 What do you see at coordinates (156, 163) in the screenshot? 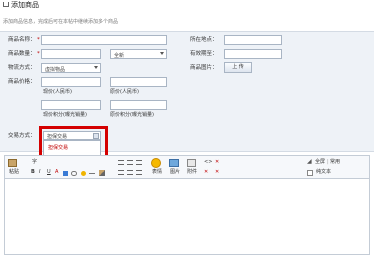
I see `smiley-icon` at bounding box center [156, 163].